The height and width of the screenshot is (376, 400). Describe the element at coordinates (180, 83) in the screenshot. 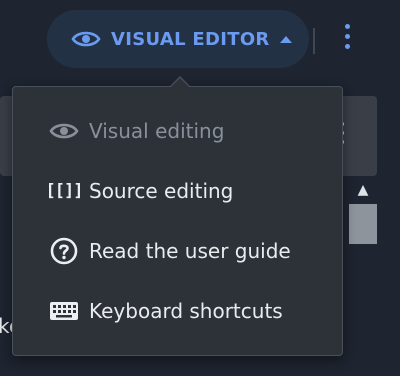

I see `menu-pointer-inner` at that location.